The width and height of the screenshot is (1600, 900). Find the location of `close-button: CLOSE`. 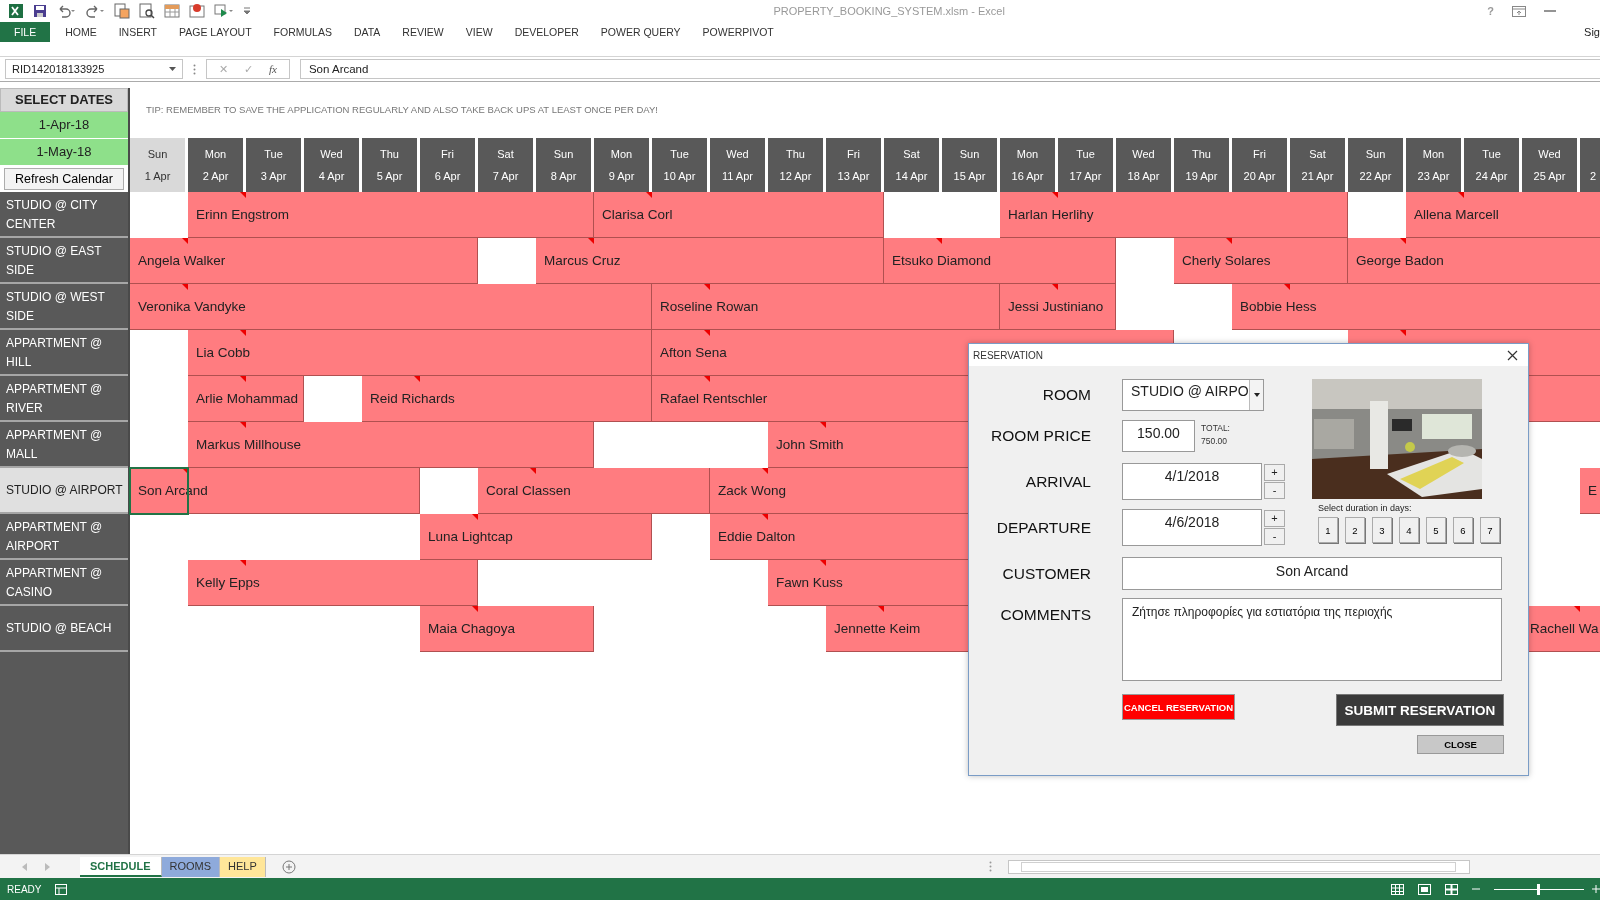

close-button: CLOSE is located at coordinates (1460, 744).